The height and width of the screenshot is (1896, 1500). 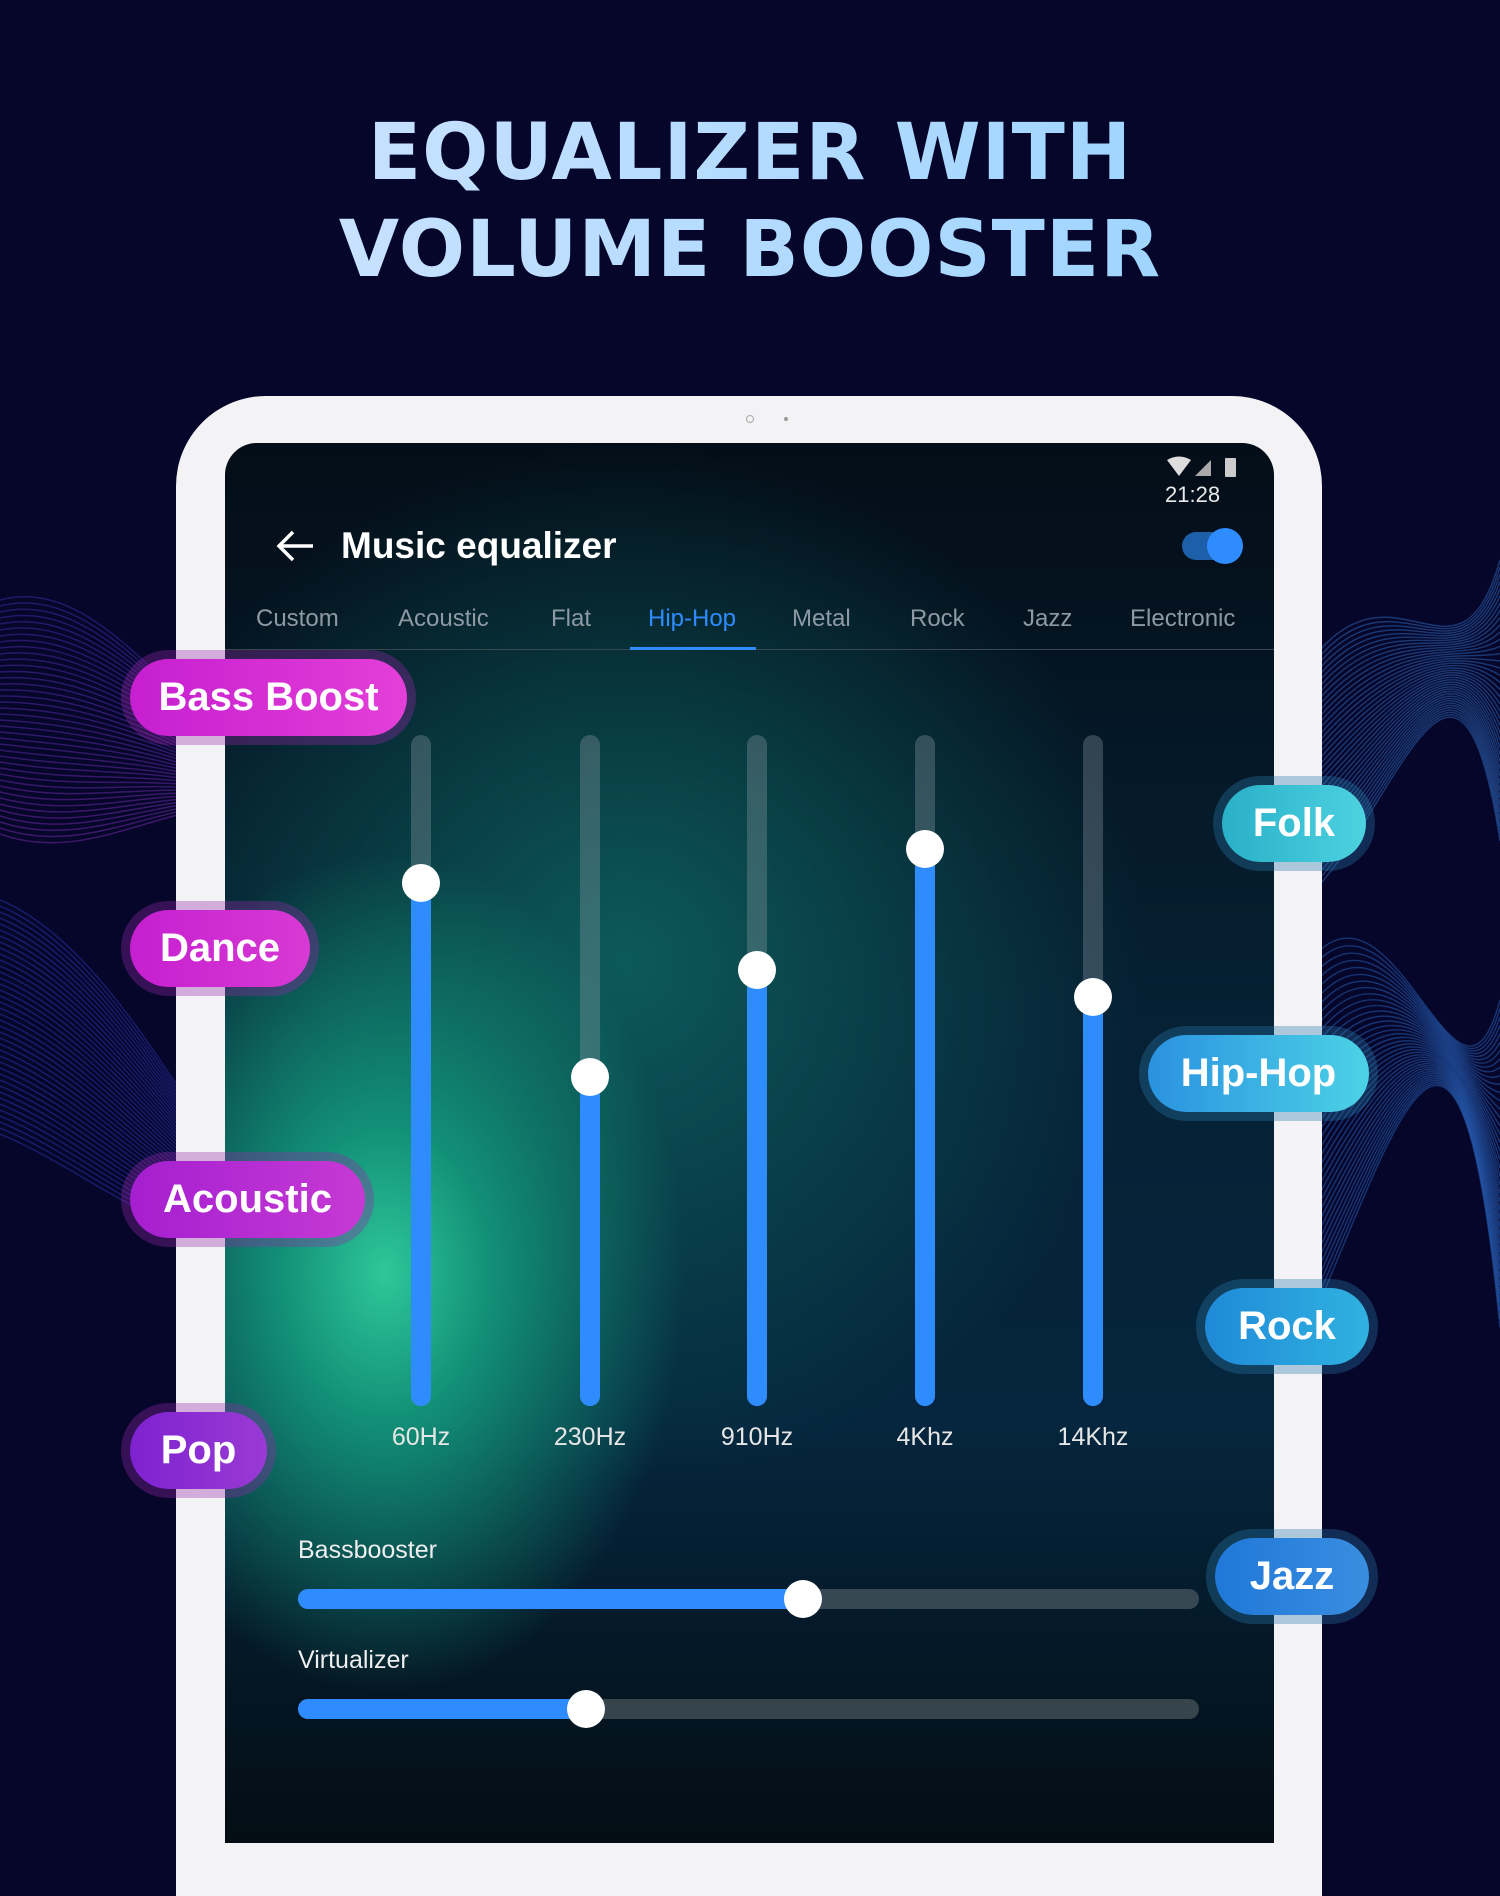 I want to click on preset-pill-folk: Folk, so click(x=1294, y=823).